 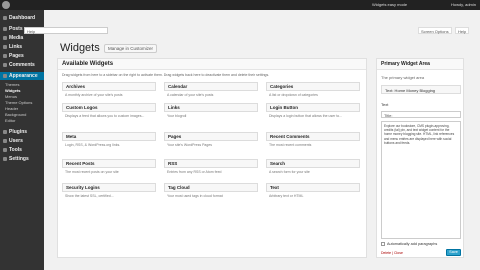 I want to click on menu-label: Plugins, so click(x=18, y=132).